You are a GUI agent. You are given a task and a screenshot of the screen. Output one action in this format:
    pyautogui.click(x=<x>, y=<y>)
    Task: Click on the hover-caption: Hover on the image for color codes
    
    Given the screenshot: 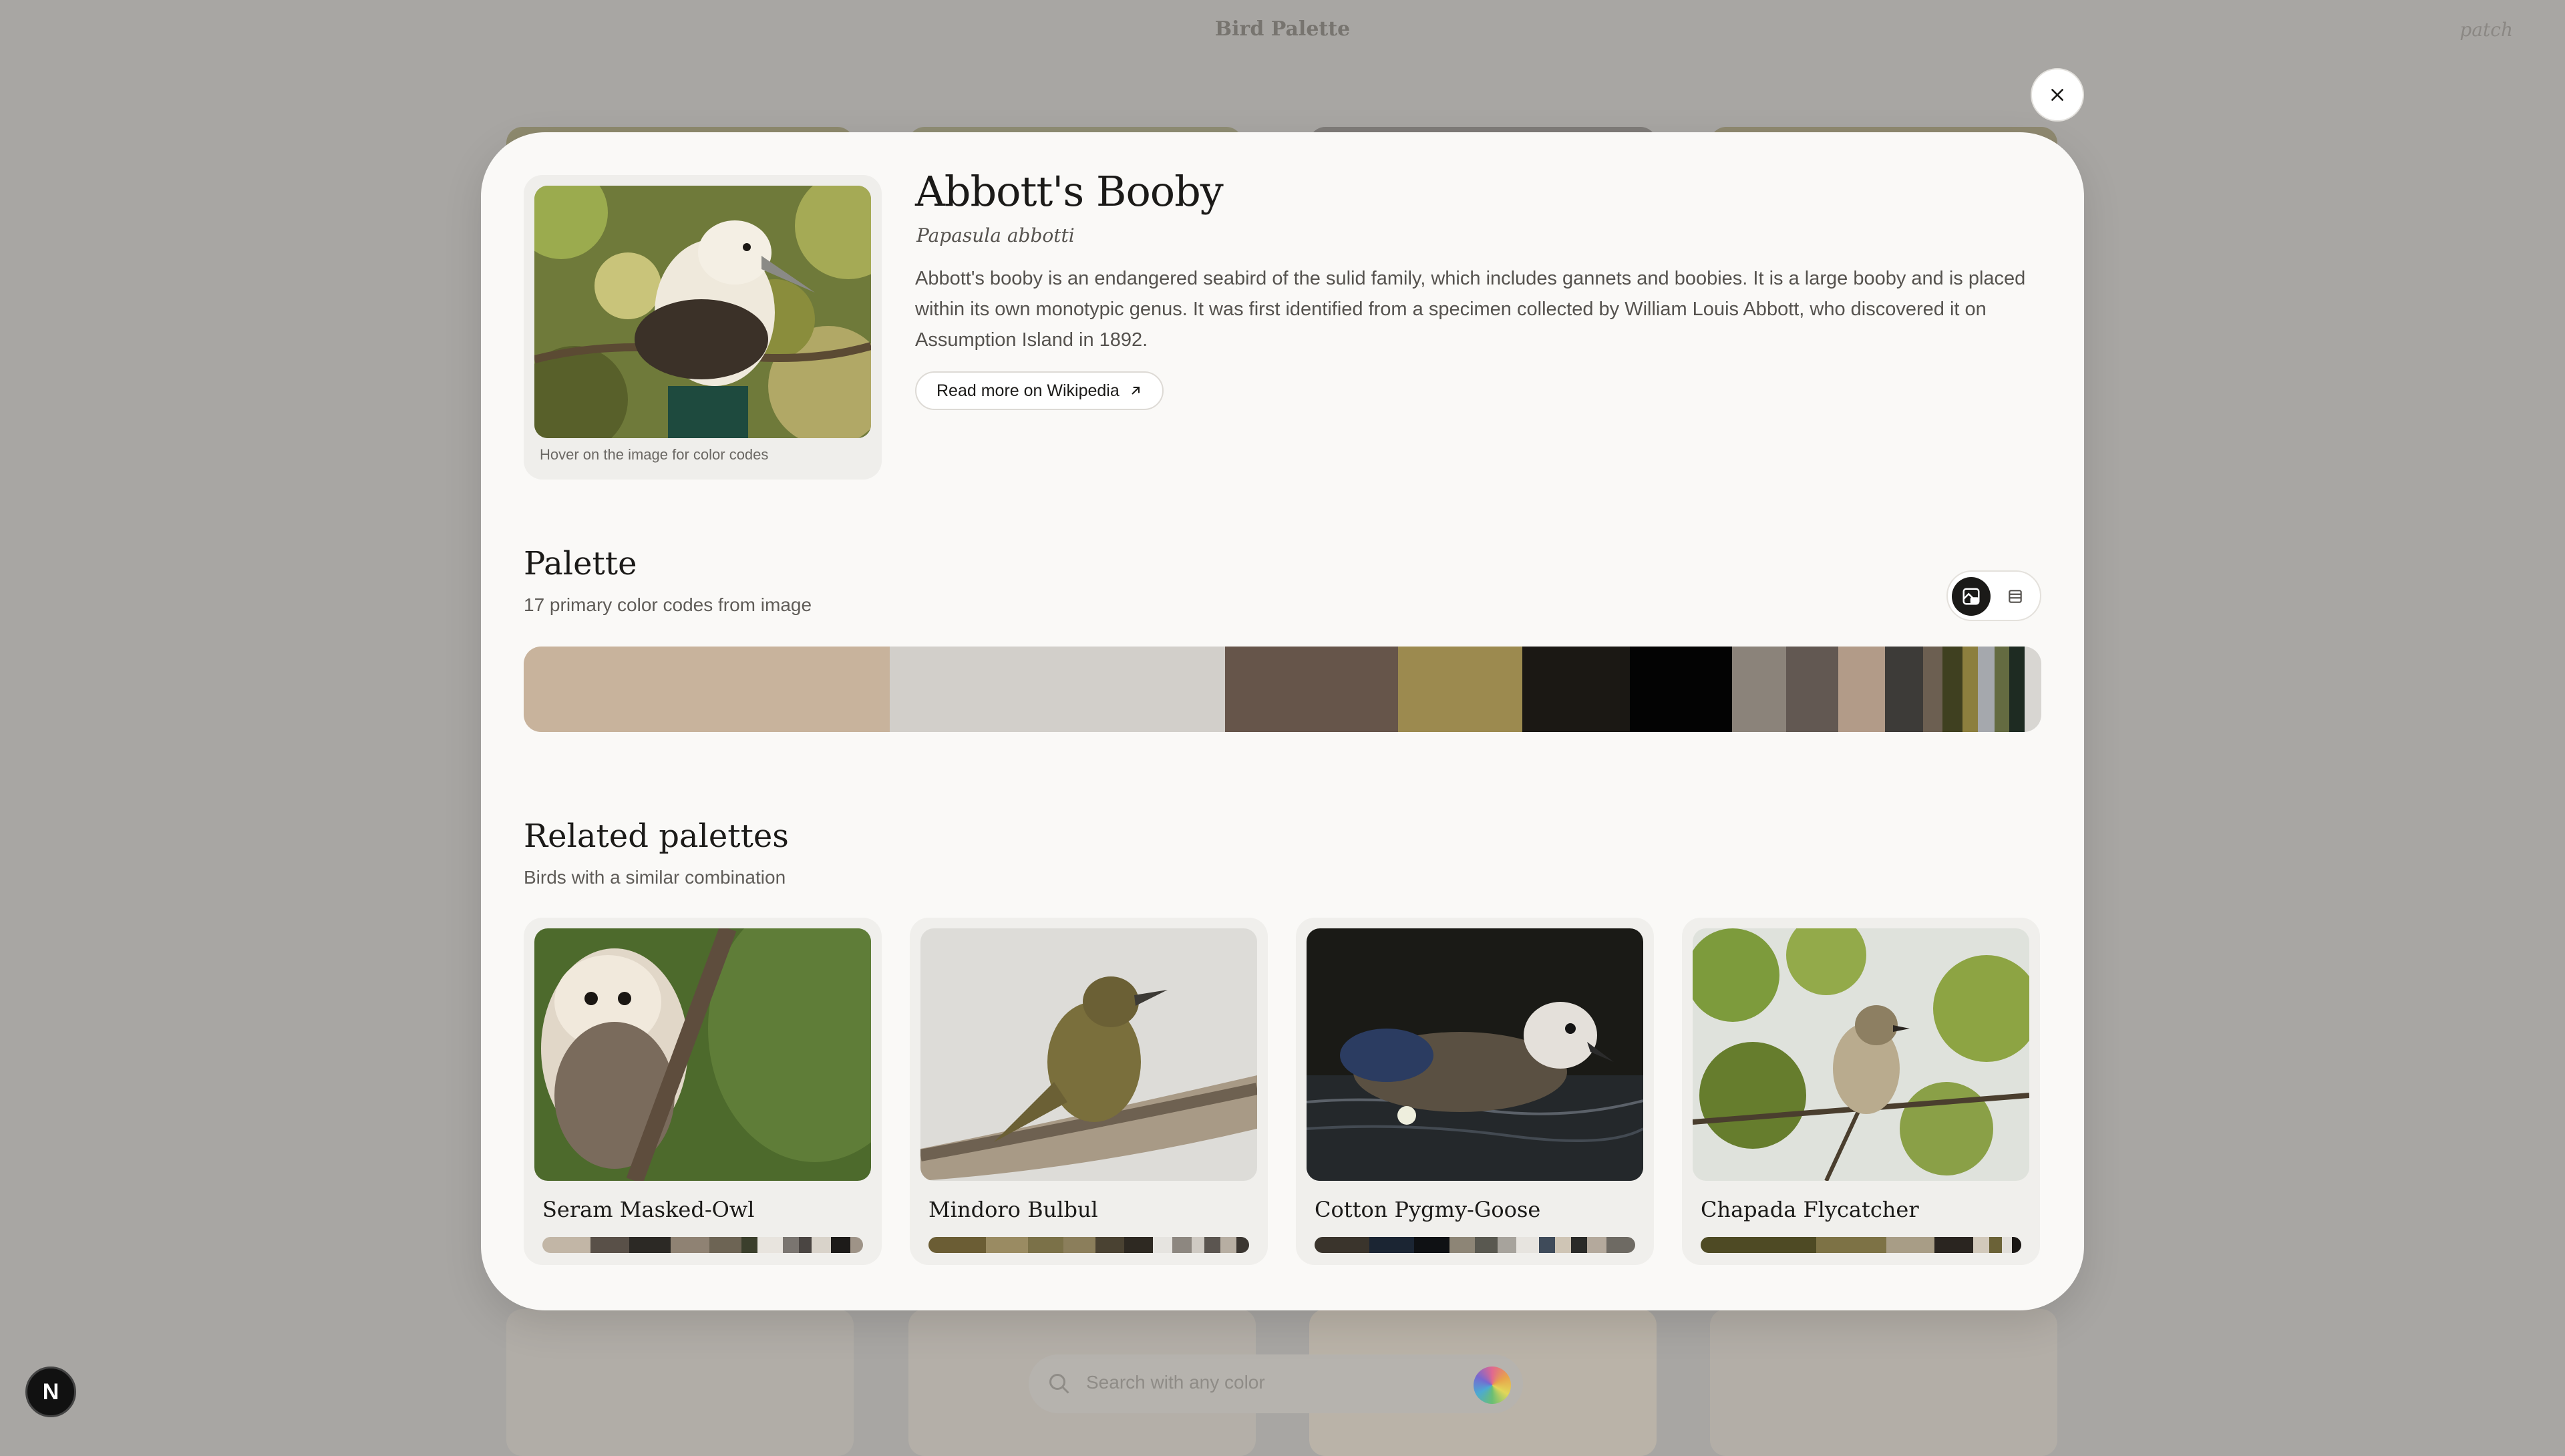 What is the action you would take?
    pyautogui.click(x=654, y=454)
    